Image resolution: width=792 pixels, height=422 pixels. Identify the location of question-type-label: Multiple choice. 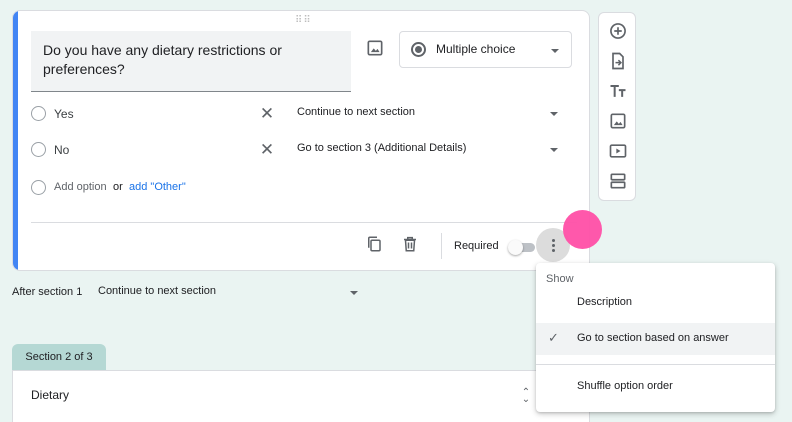
(476, 49).